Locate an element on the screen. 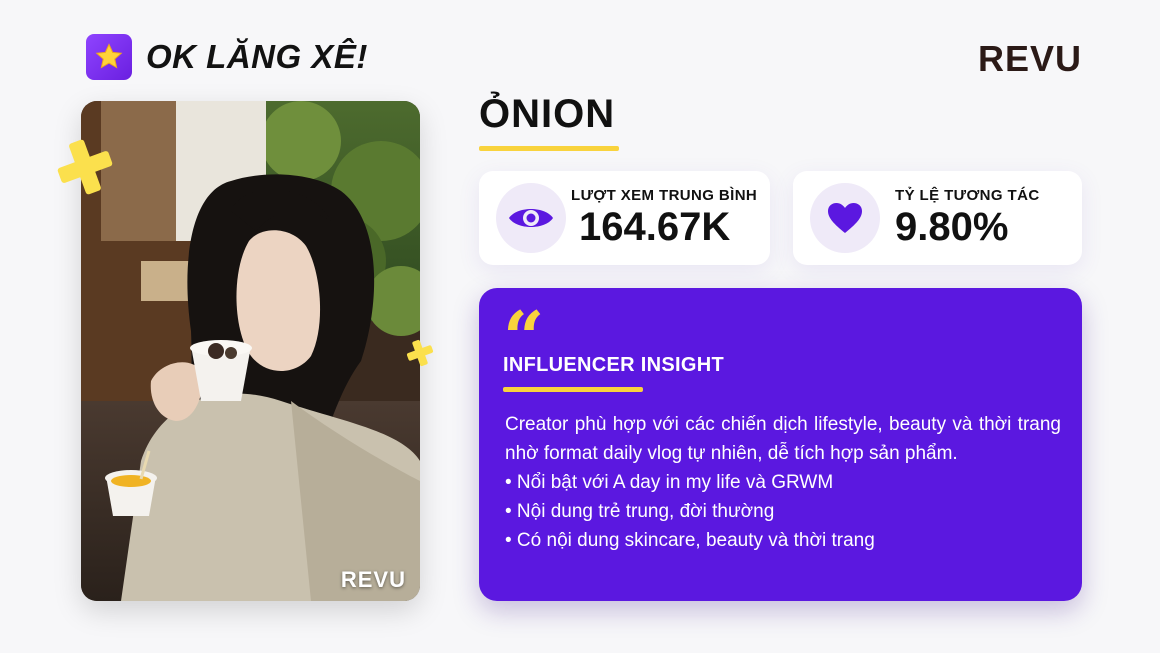 This screenshot has height=653, width=1160. stat-card-views: LƯỢT XEM TRUNG BÌNH 164.67K is located at coordinates (624, 218).